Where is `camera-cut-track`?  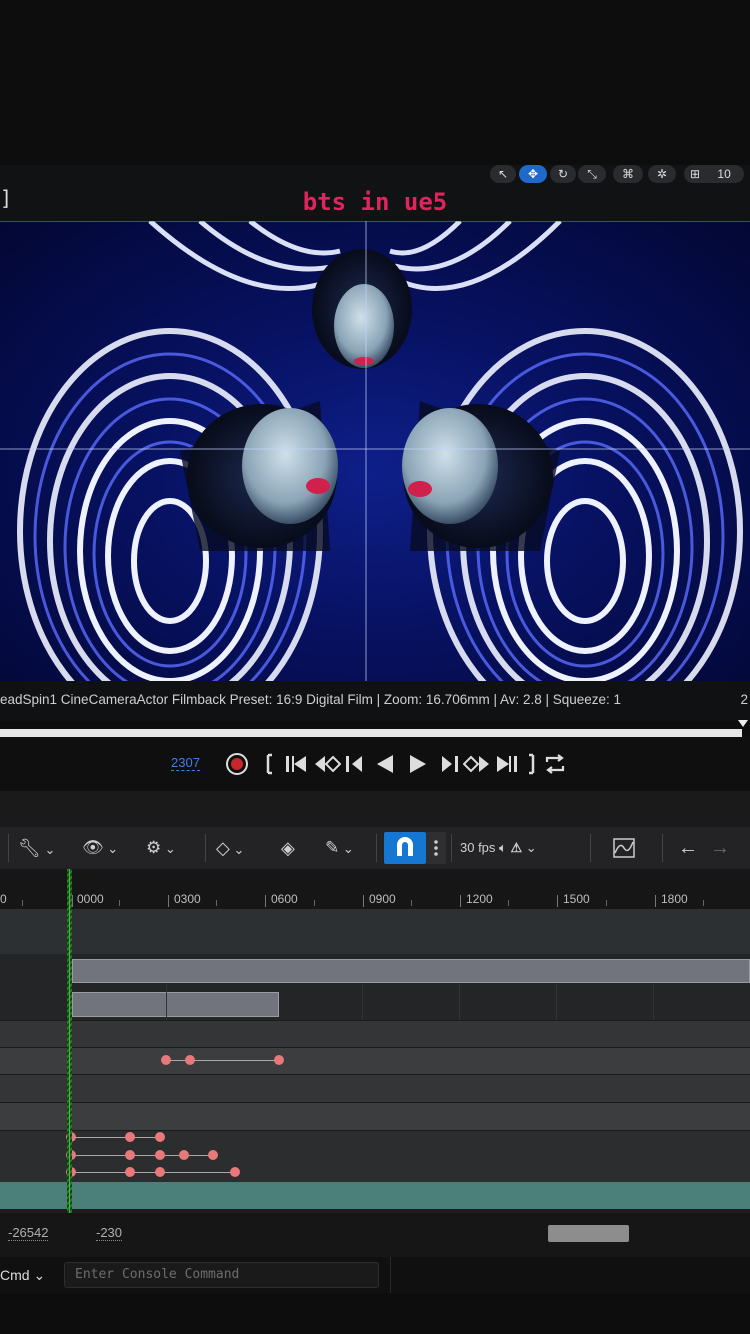 camera-cut-track is located at coordinates (375, 1195).